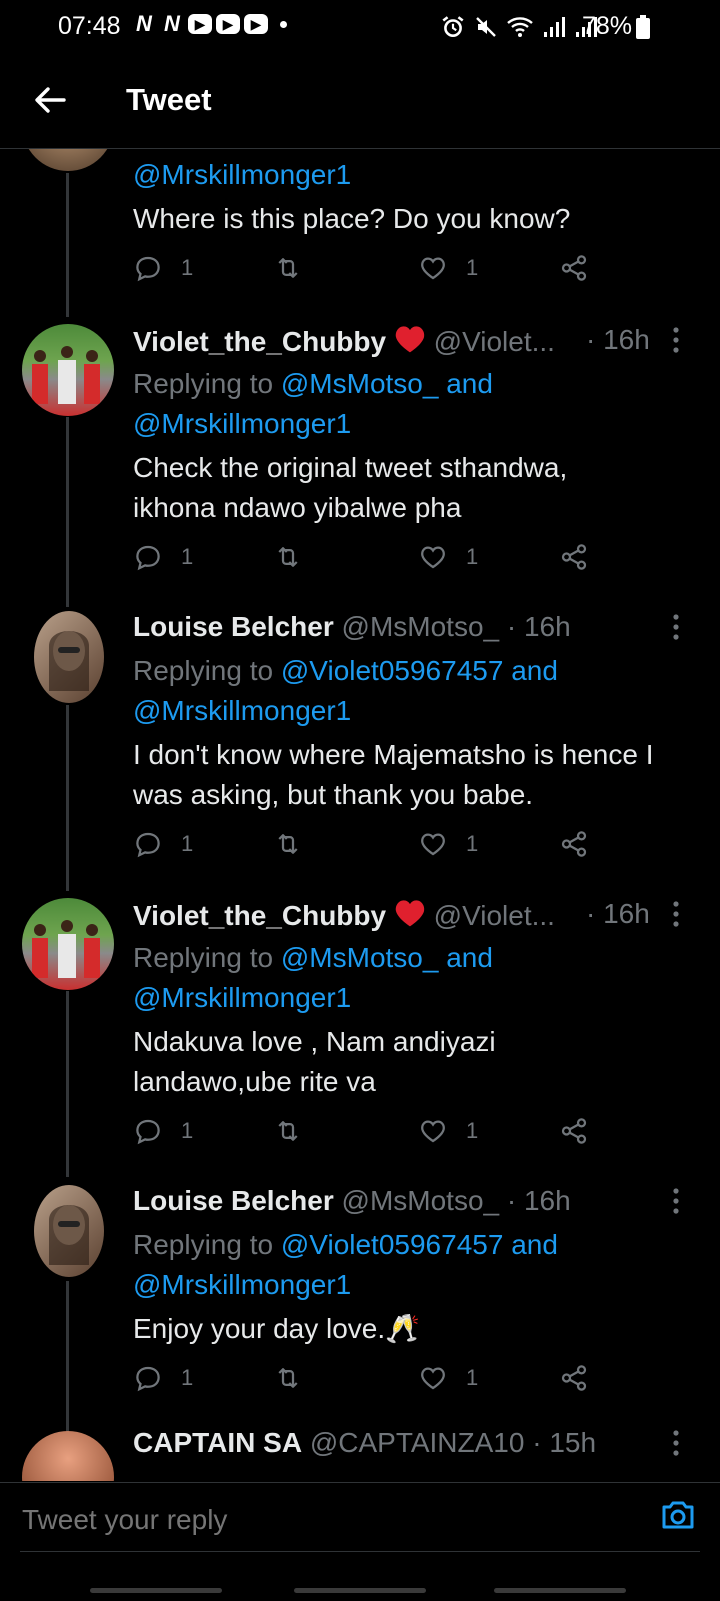 This screenshot has height=1601, width=720. I want to click on display-name: CAPTAIN SA, so click(217, 1442).